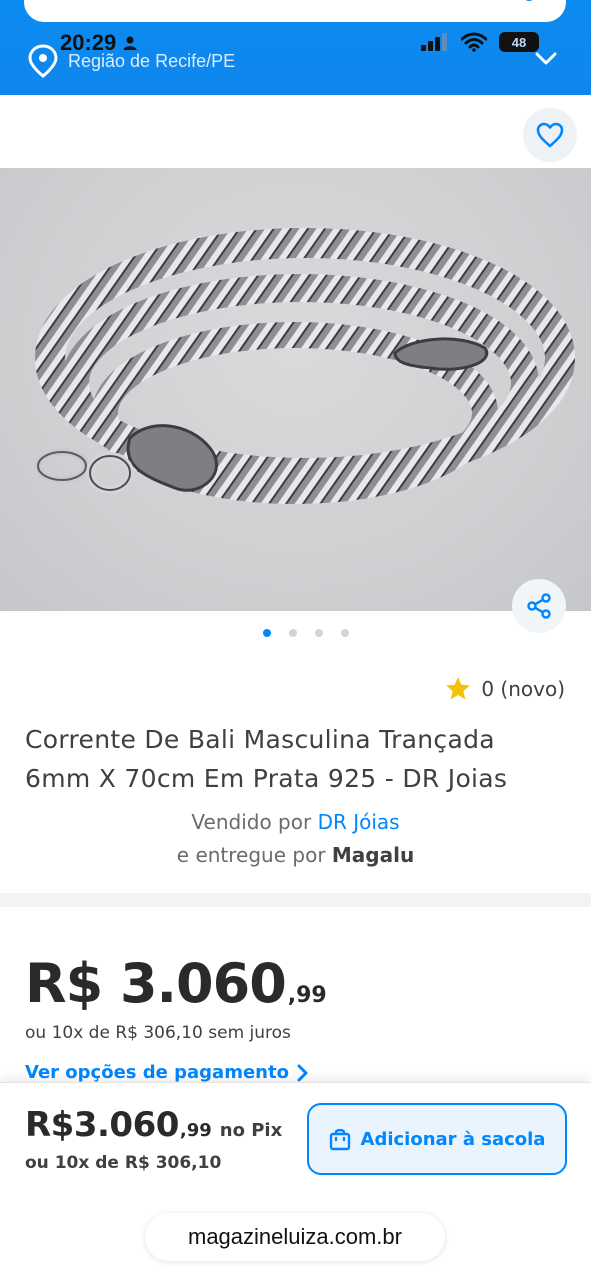 This screenshot has width=591, height=1280. I want to click on gallery-dots, so click(295, 633).